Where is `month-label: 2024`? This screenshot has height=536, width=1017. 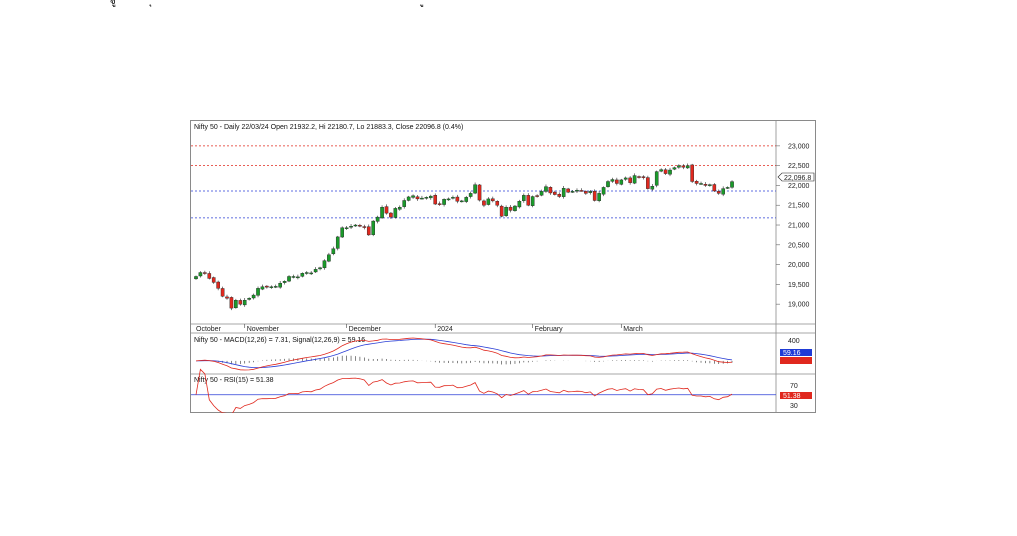 month-label: 2024 is located at coordinates (445, 329).